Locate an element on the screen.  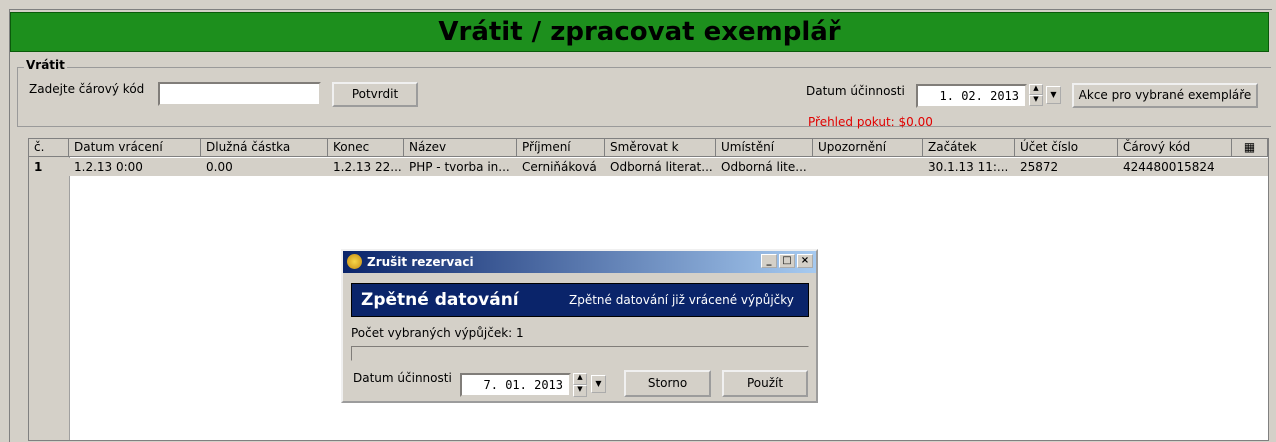
fines-summary: Přehled pokut: $0.00 is located at coordinates (870, 122).